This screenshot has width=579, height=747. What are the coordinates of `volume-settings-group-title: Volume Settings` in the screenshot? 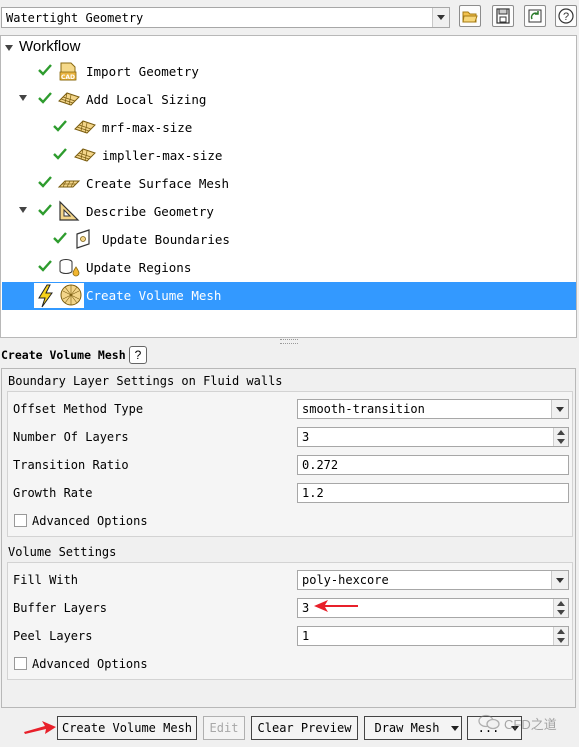 It's located at (62, 552).